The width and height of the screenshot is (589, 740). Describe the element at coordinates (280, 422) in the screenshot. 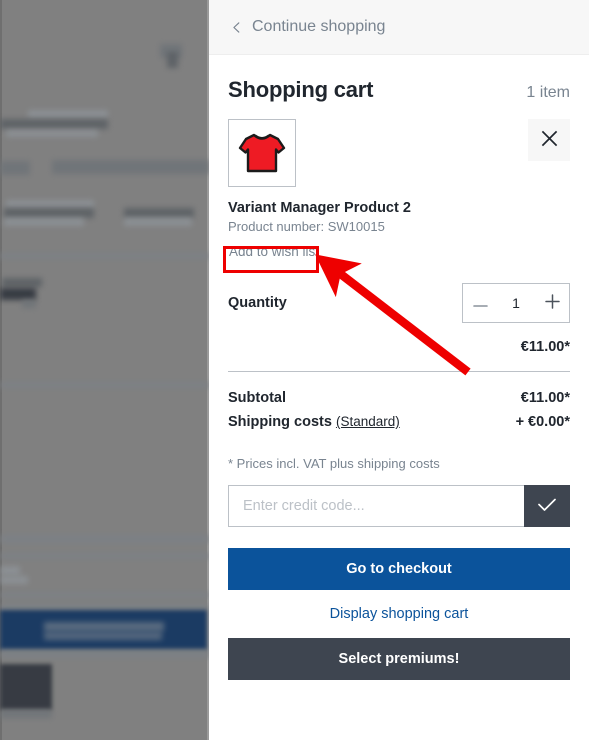

I see `shipping-label: Shipping costs` at that location.